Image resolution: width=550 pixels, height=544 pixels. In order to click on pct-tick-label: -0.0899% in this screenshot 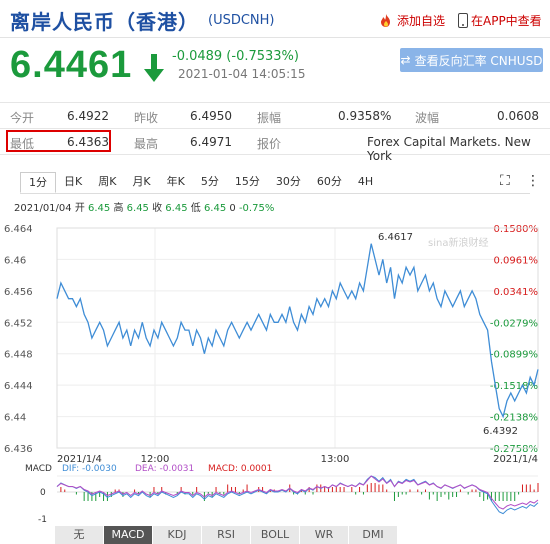, I will do `click(514, 355)`.